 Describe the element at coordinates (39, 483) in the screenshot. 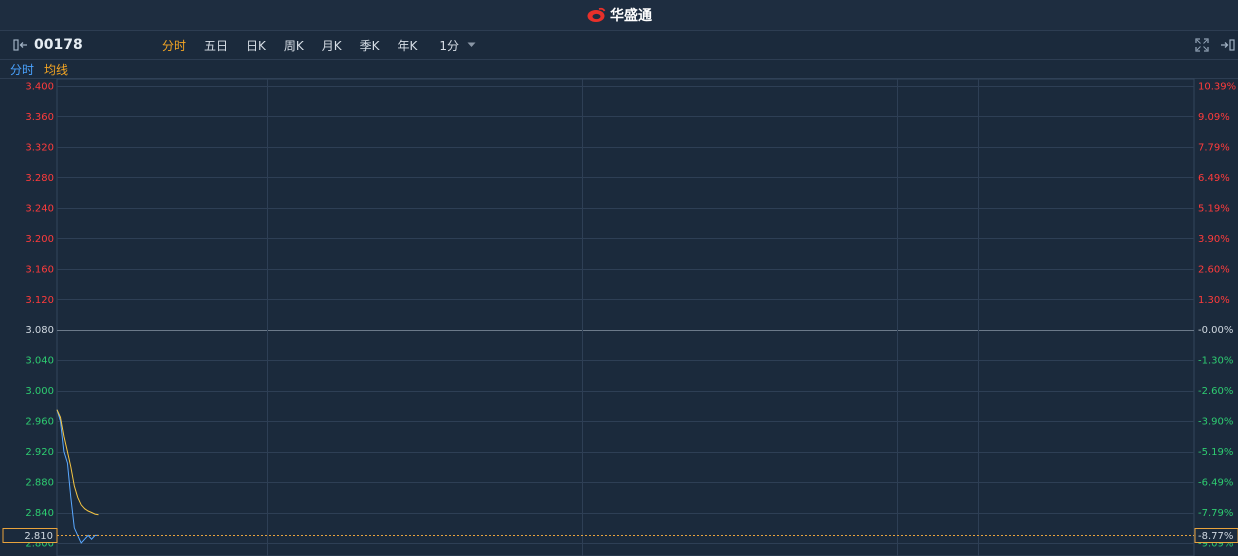

I see `left-axis-tick: 2.880` at that location.